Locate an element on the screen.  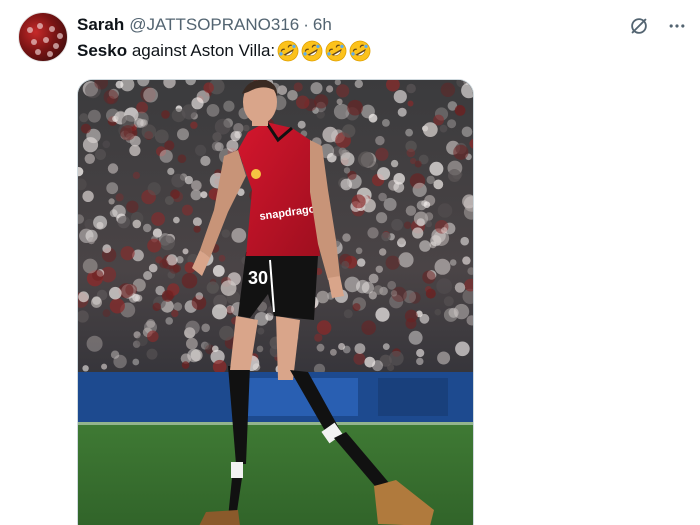
timestamp: 6h is located at coordinates (322, 25).